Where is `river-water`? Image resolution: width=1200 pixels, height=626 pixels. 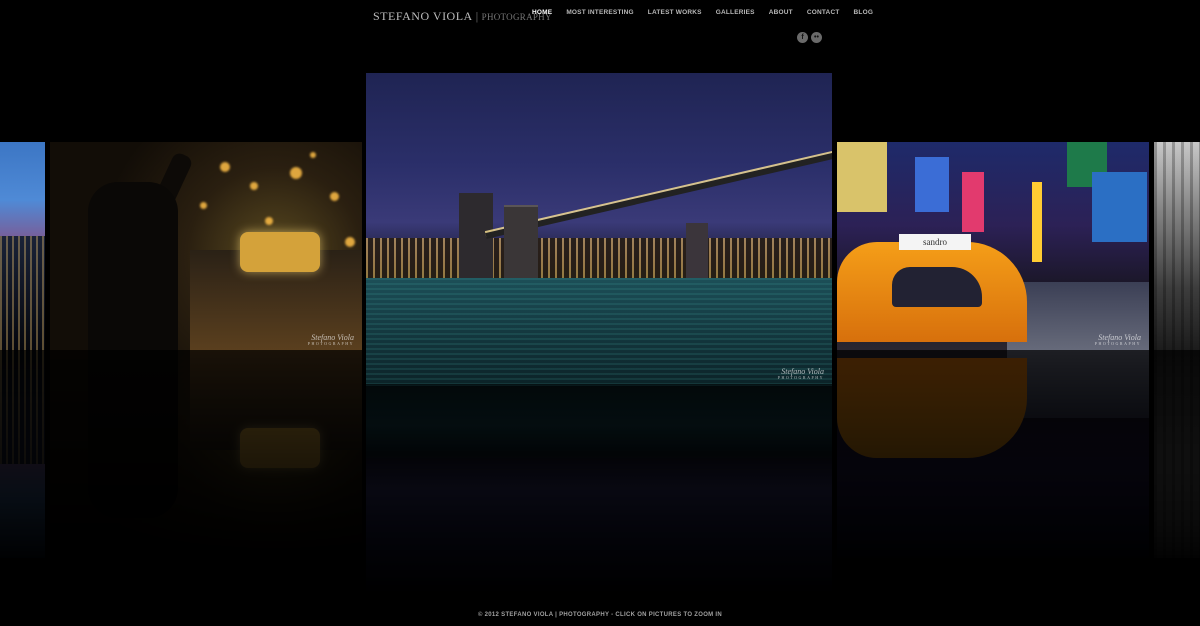 river-water is located at coordinates (599, 331).